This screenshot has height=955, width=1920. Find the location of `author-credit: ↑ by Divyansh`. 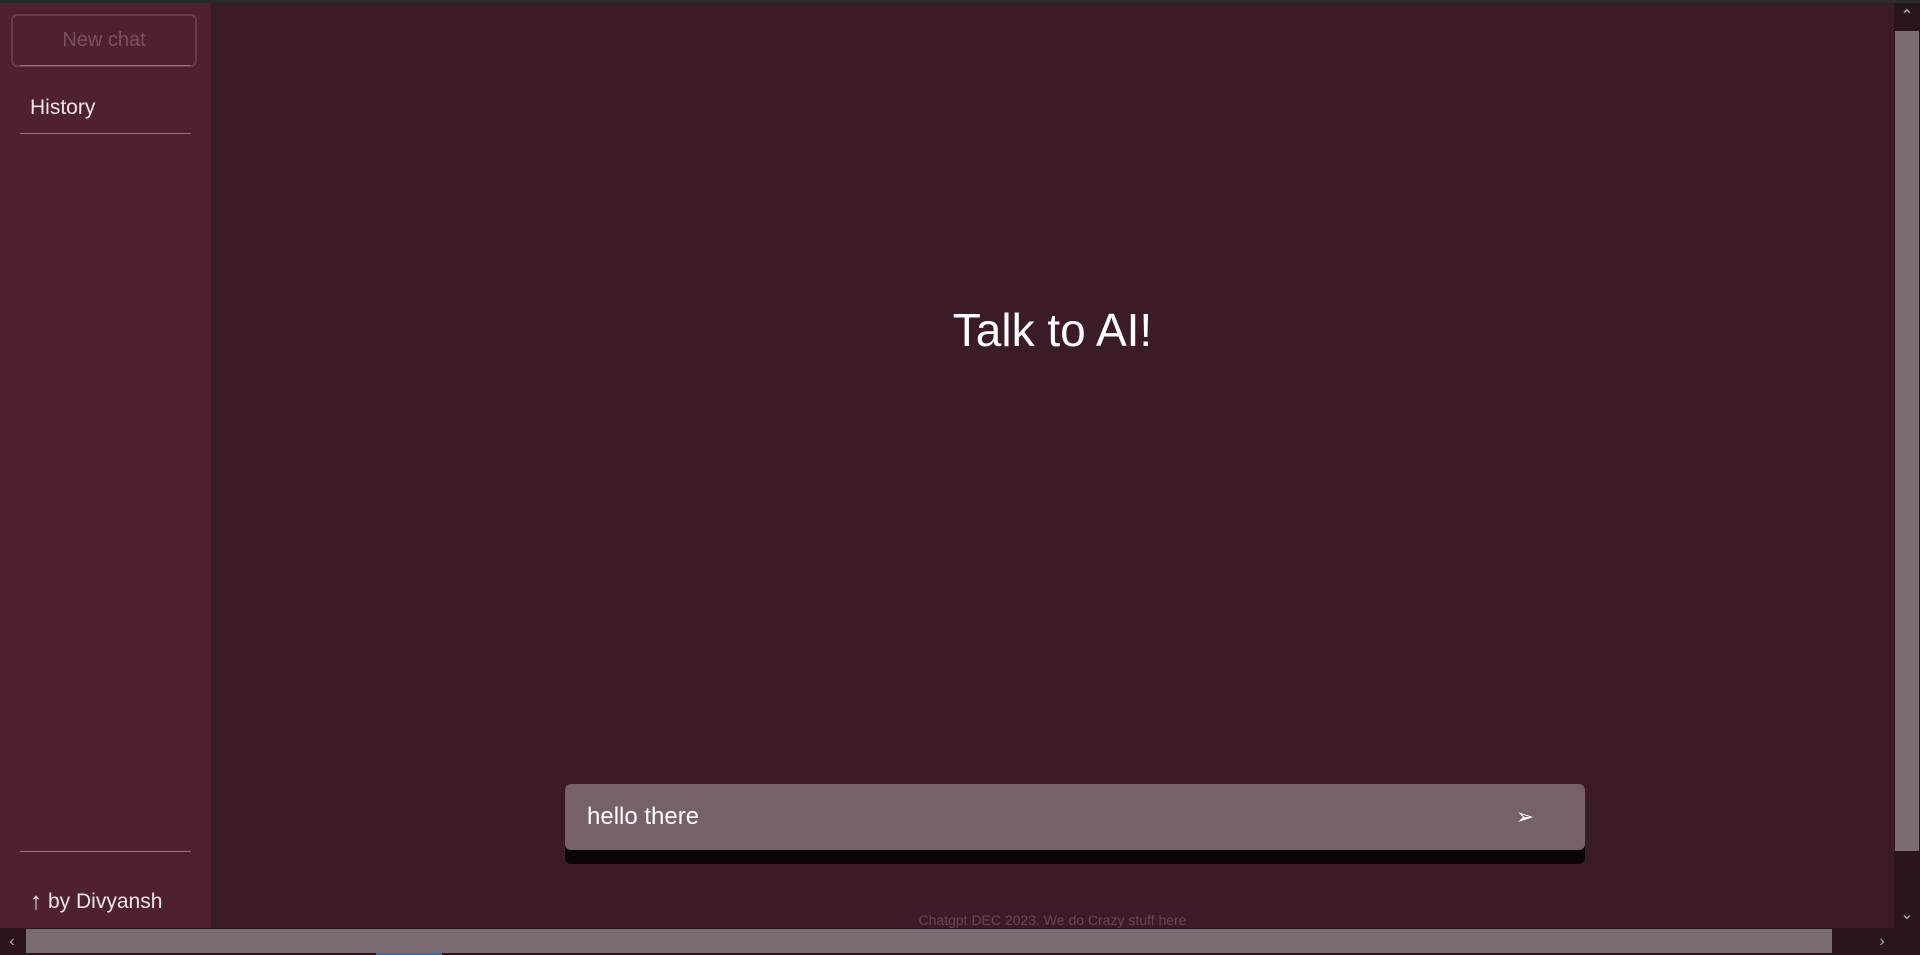

author-credit: ↑ by Divyansh is located at coordinates (96, 902).